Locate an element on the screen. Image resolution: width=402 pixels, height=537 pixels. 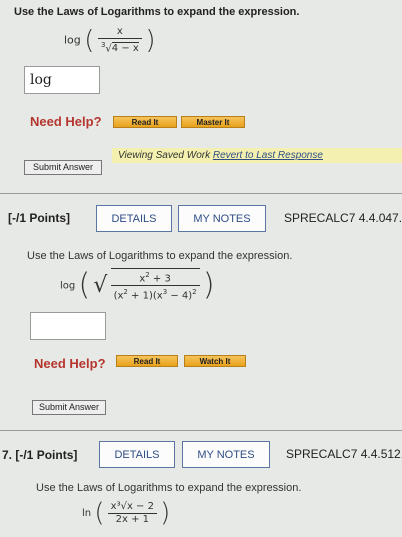
watch-it-button: Watch It is located at coordinates (215, 361).